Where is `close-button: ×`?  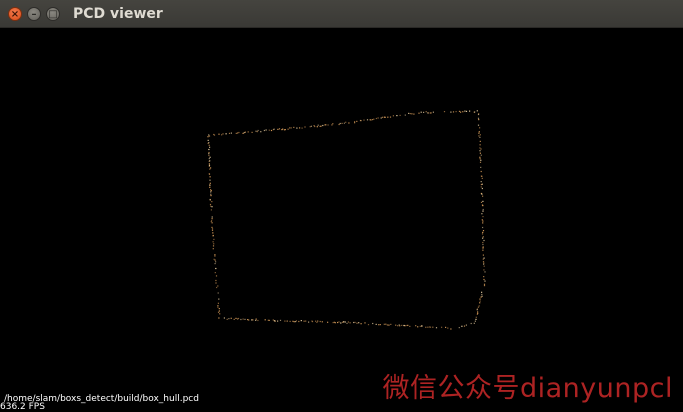
close-button: × is located at coordinates (15, 14).